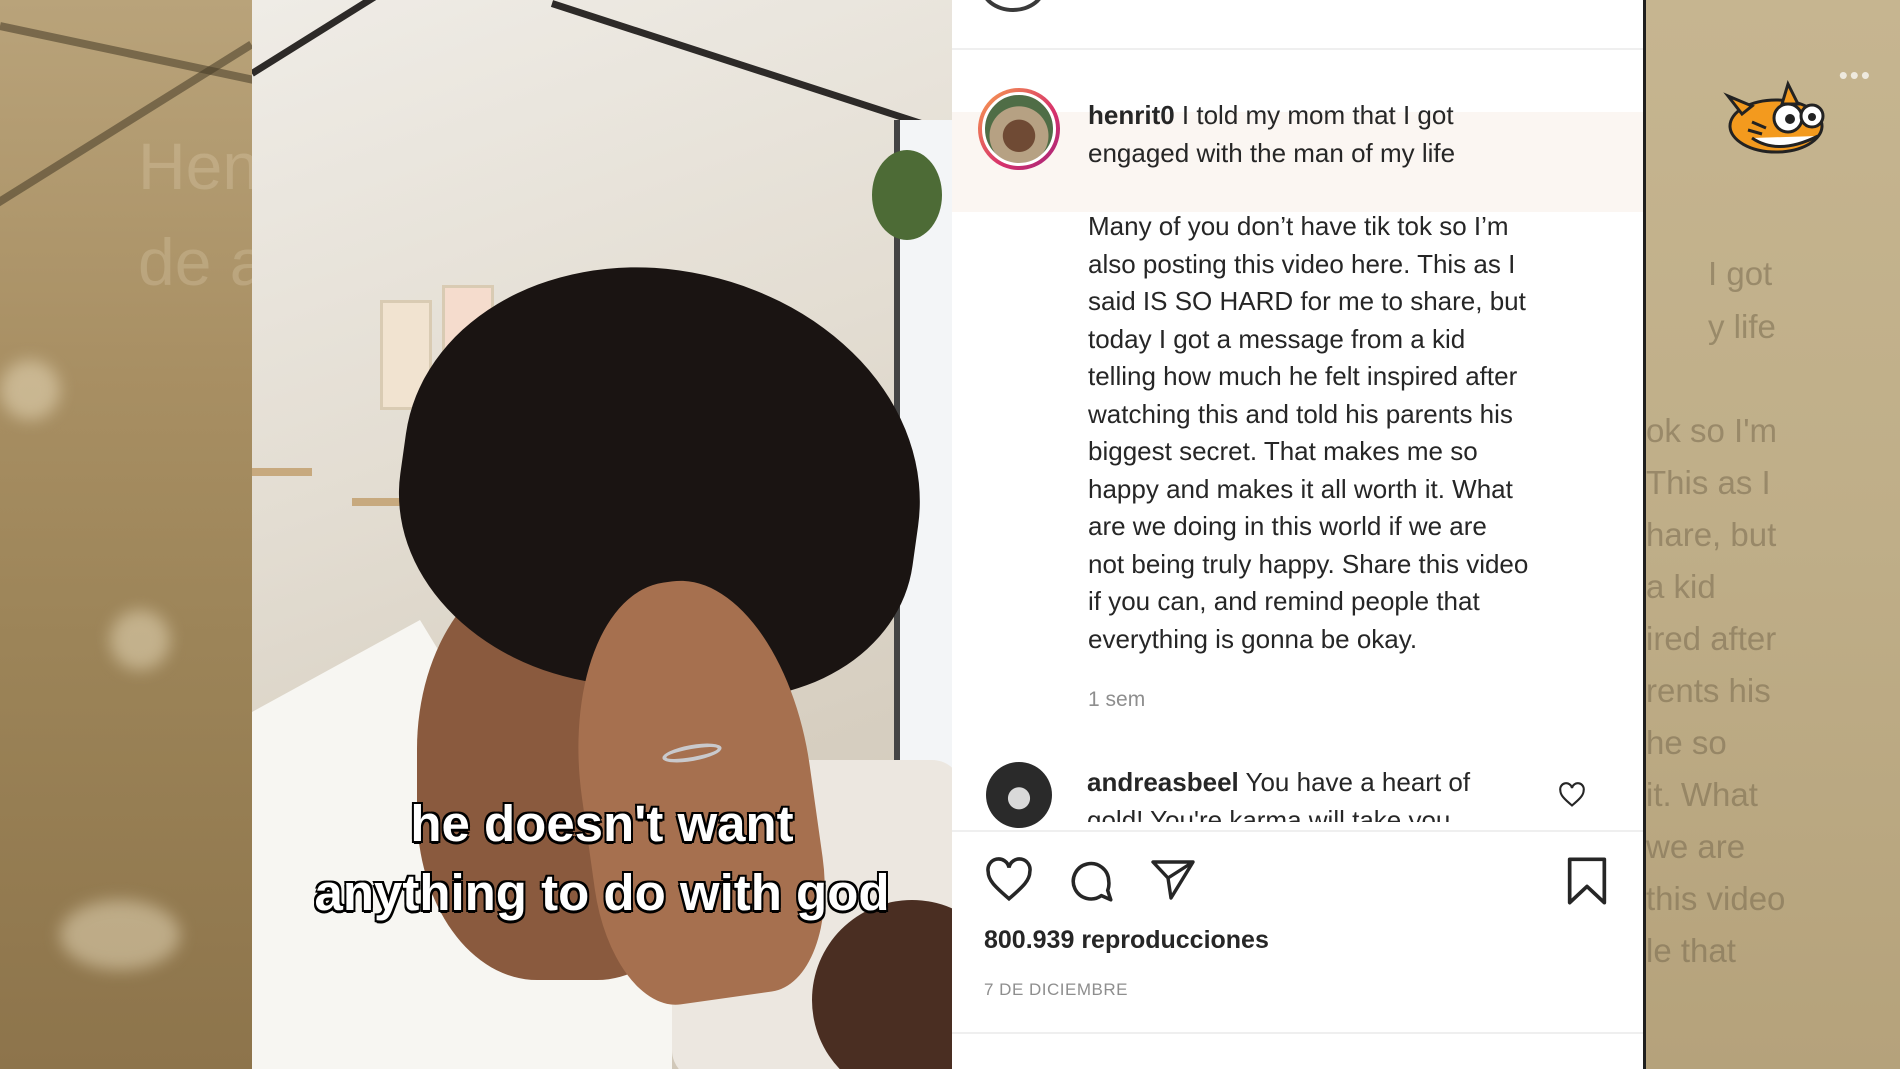 This screenshot has width=1900, height=1069. What do you see at coordinates (1712, 430) in the screenshot?
I see `ghost-caption-right: ok so I'm` at bounding box center [1712, 430].